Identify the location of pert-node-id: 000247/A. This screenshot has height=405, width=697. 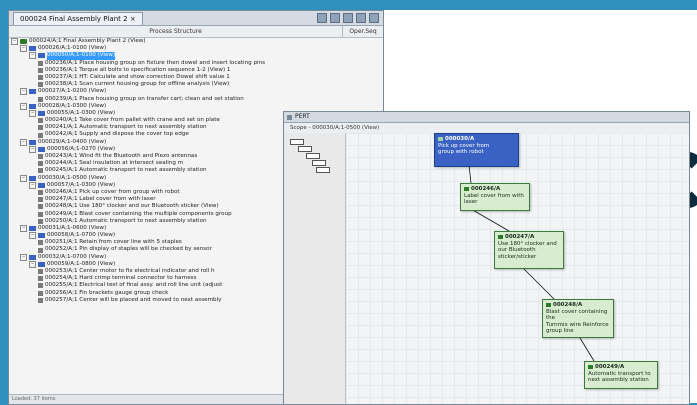
(520, 237).